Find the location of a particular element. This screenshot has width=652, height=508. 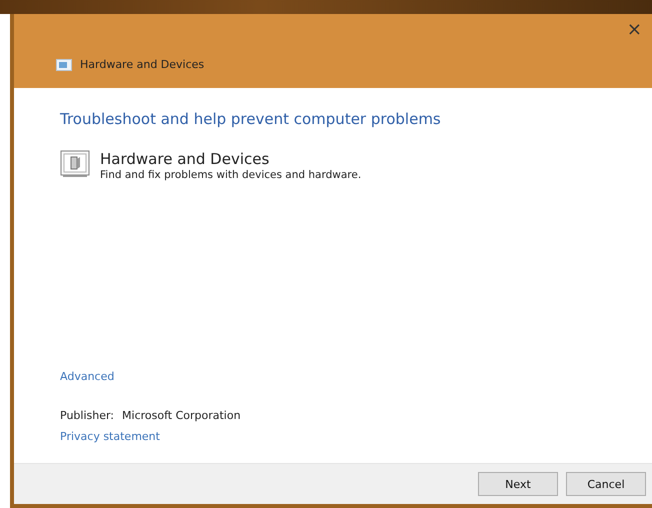

privacy-link: Privacy statement is located at coordinates (110, 436).